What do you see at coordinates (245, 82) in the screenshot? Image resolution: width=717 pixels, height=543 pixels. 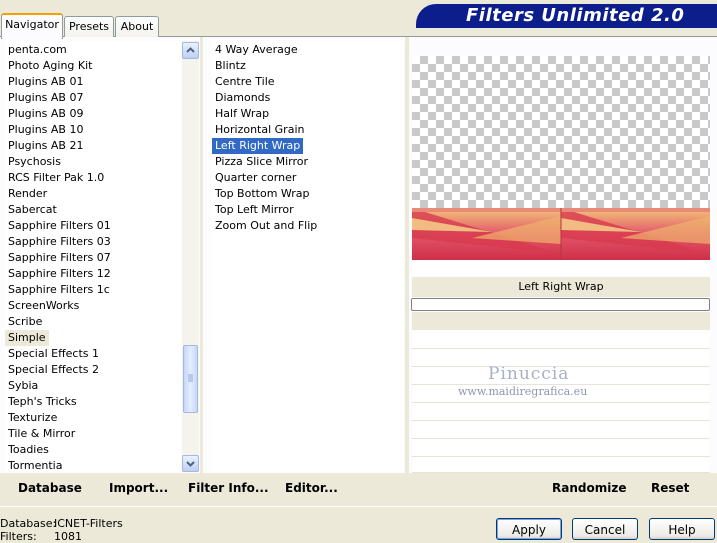 I see `filter-item: Centre Tile` at bounding box center [245, 82].